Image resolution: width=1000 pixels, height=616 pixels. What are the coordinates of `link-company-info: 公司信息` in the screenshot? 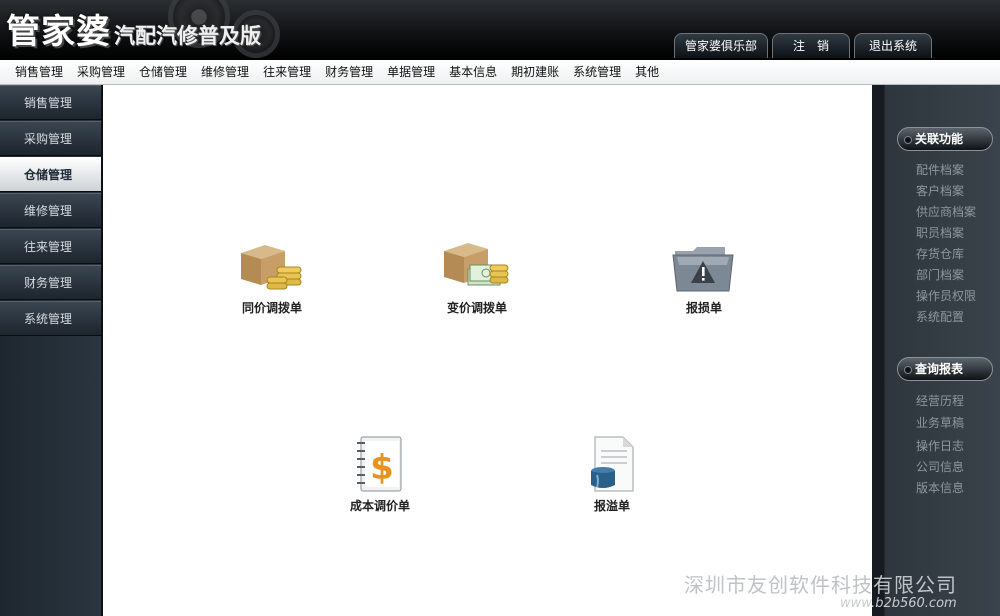 It's located at (940, 467).